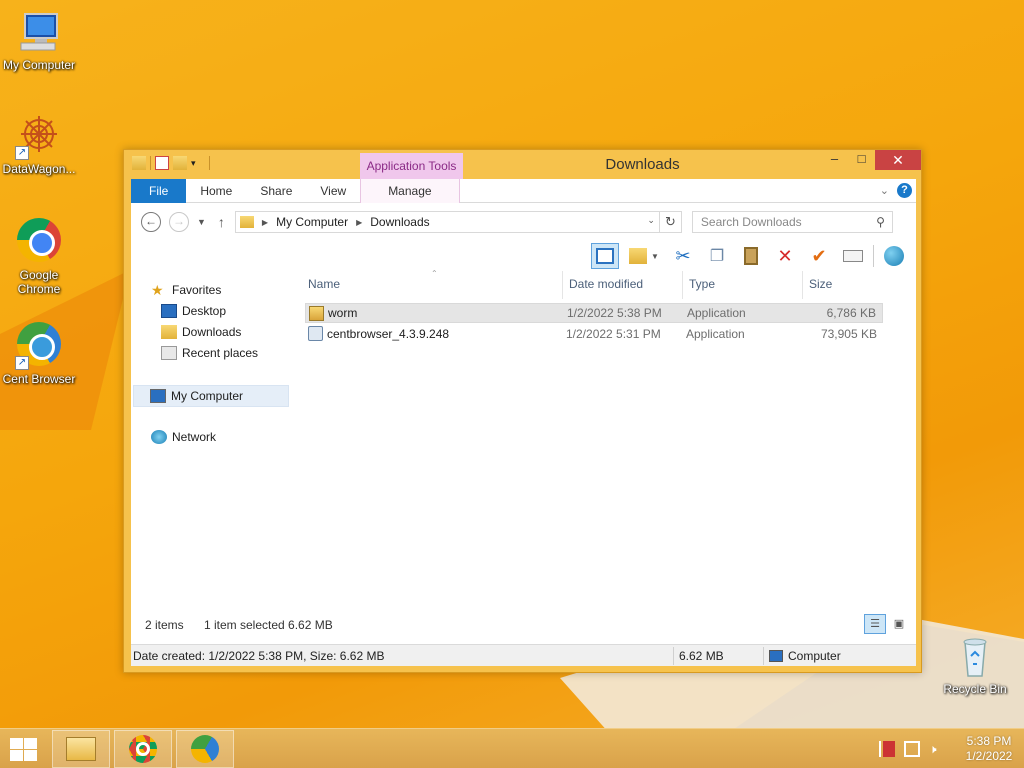 The image size is (1024, 768). What do you see at coordinates (221, 222) in the screenshot?
I see `up-button: ↑` at bounding box center [221, 222].